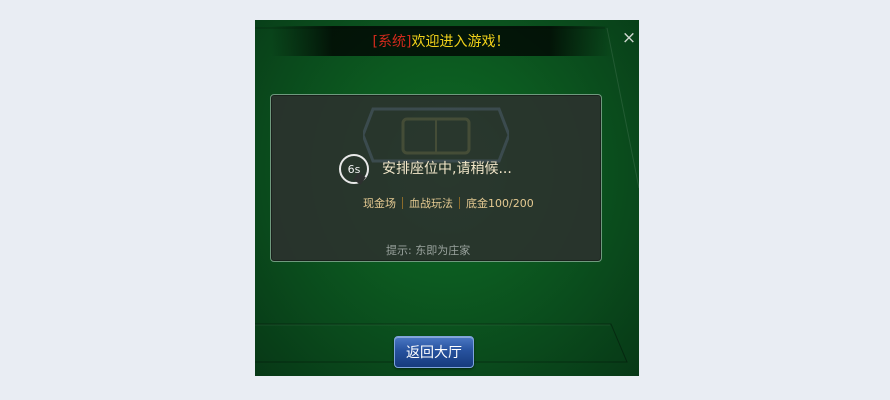 The width and height of the screenshot is (890, 400). Describe the element at coordinates (431, 203) in the screenshot. I see `room-rule: 血战玩法` at that location.